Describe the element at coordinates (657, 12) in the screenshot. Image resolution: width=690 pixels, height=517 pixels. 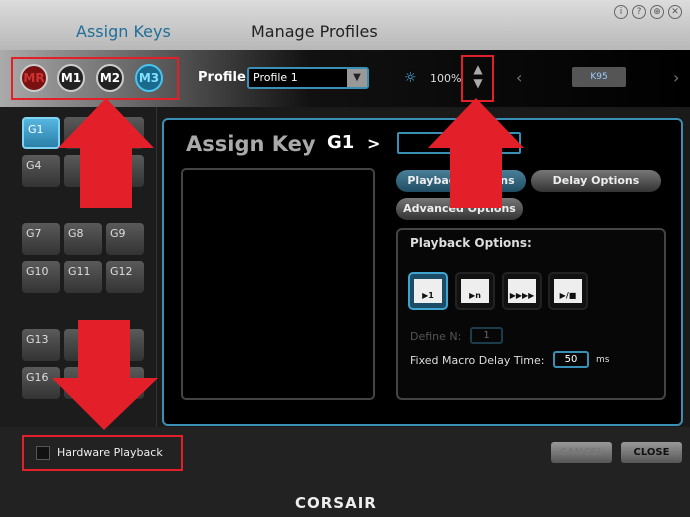
I see `globe-icon: ⊕` at that location.